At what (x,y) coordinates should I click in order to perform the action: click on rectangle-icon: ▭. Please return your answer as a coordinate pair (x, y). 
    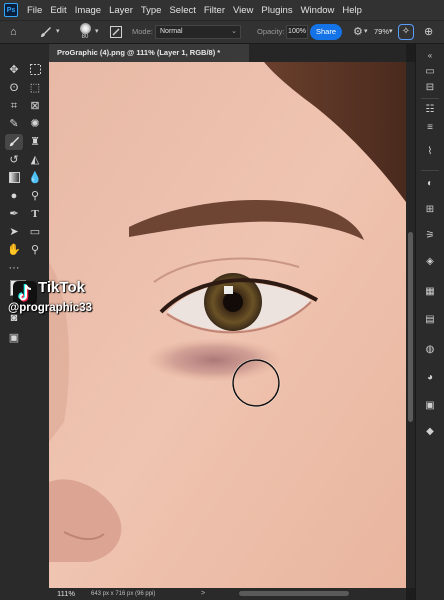
    Looking at the image, I should click on (35, 232).